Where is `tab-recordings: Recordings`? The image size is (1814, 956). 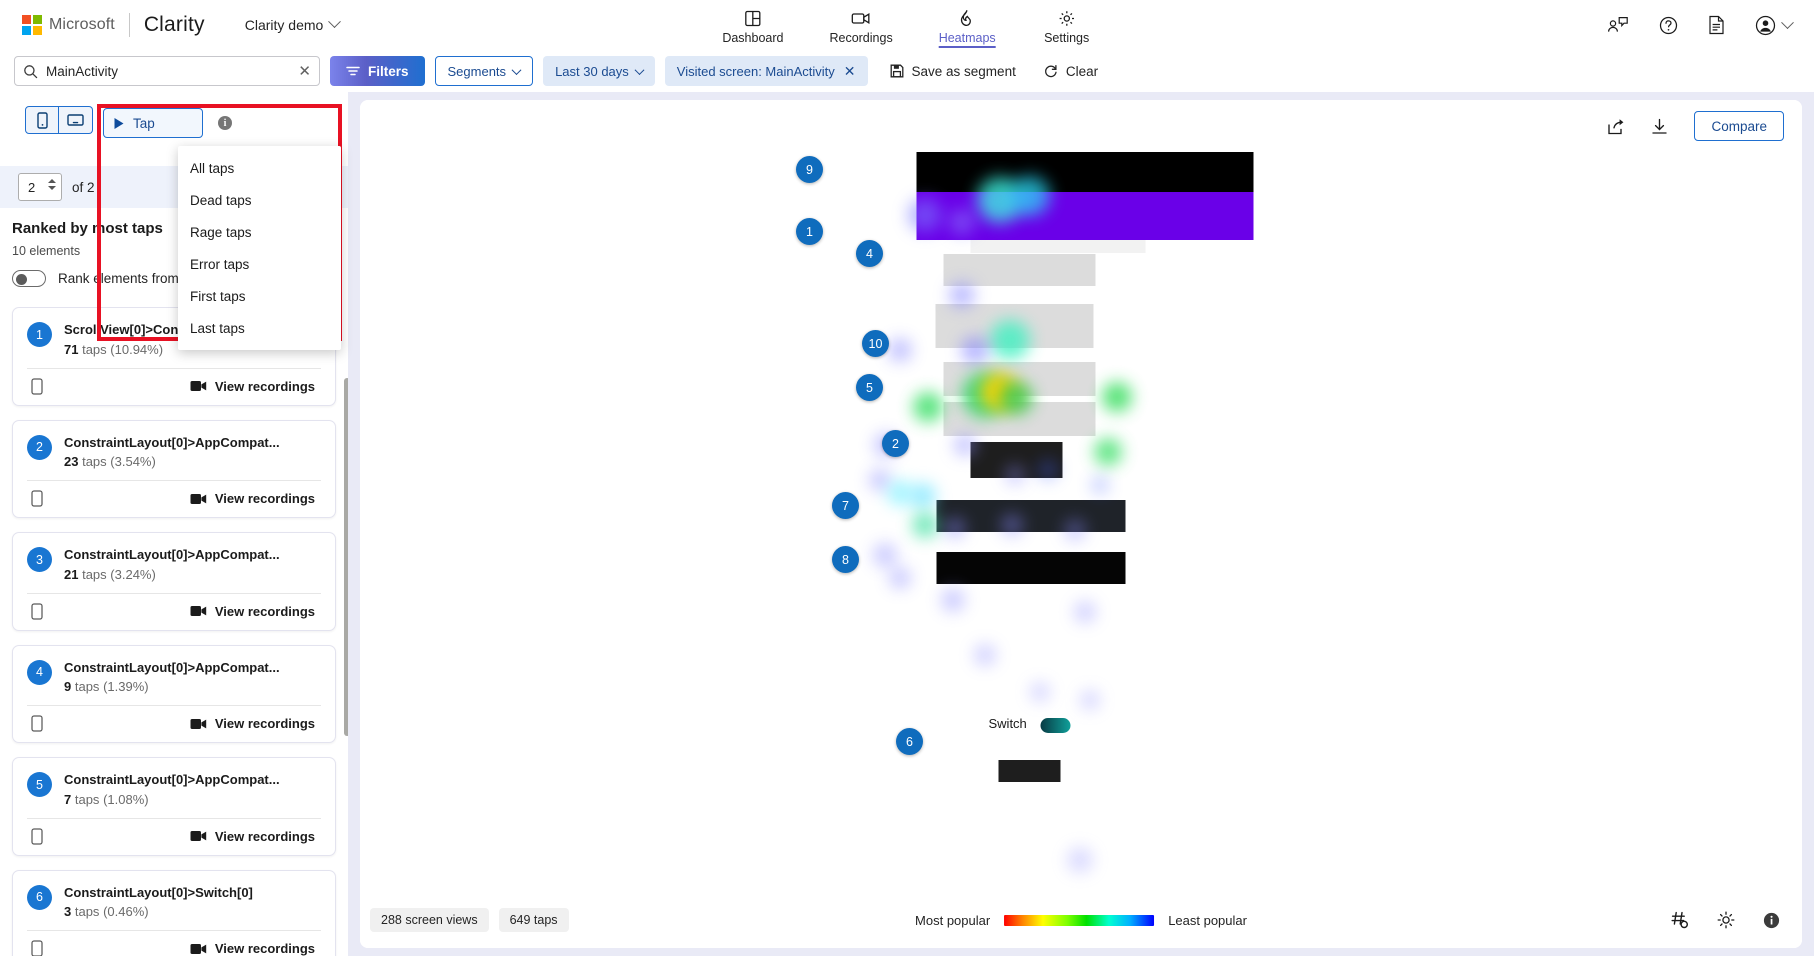 tab-recordings: Recordings is located at coordinates (860, 25).